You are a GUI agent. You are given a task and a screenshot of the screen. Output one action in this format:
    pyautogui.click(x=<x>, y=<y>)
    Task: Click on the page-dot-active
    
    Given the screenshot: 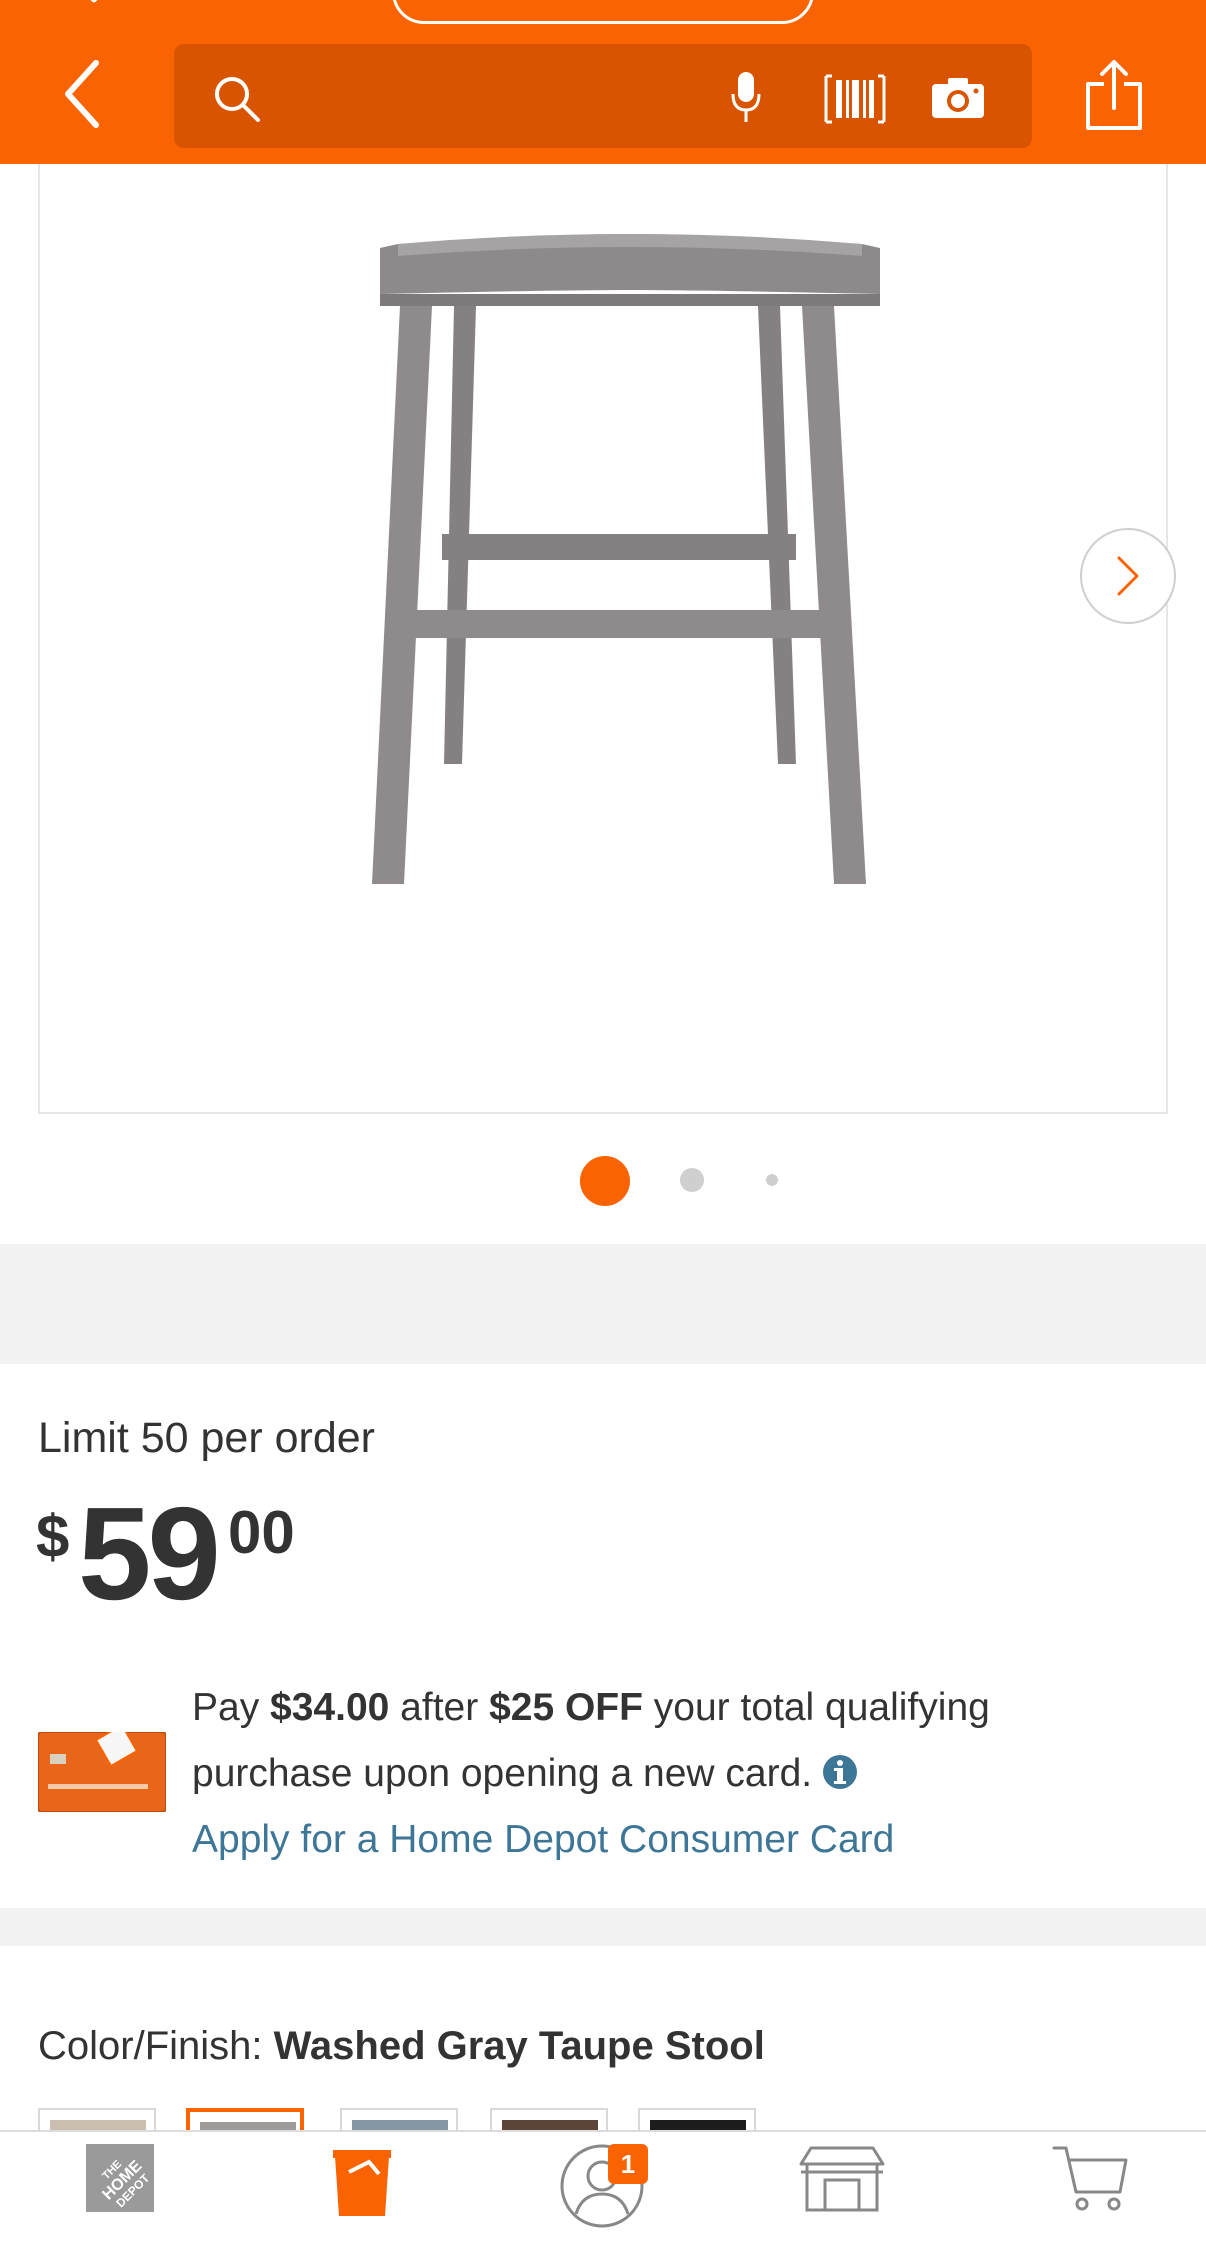 What is the action you would take?
    pyautogui.click(x=605, y=1181)
    